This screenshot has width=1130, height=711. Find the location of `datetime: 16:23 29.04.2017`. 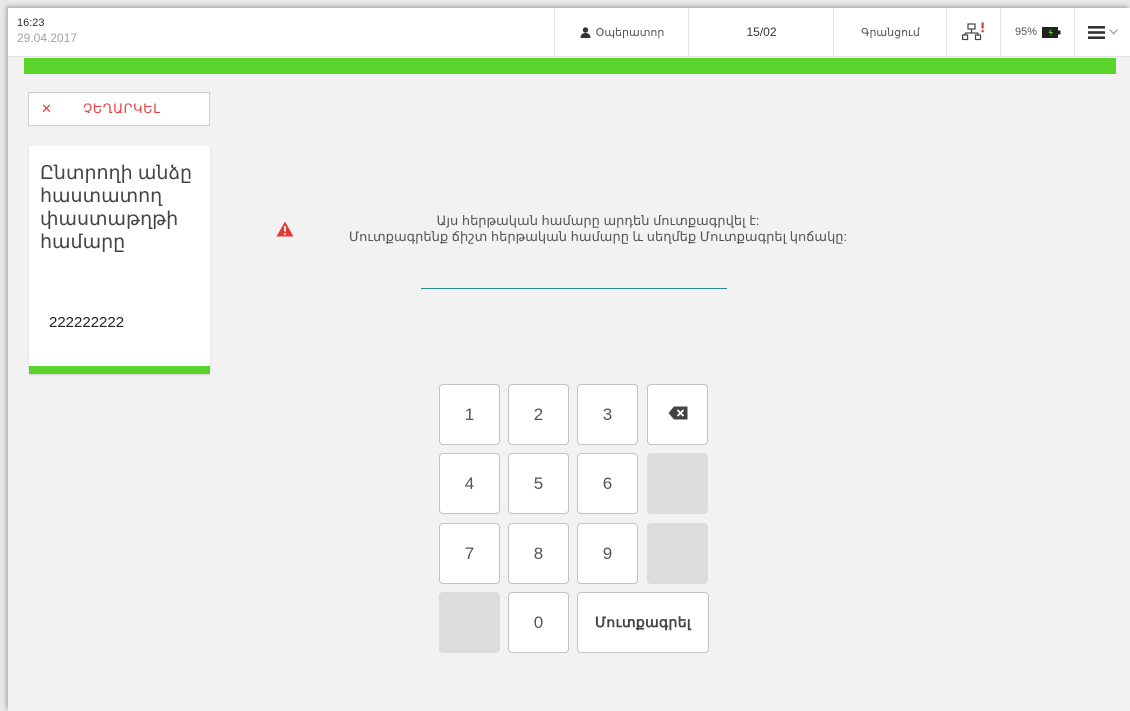

datetime: 16:23 29.04.2017 is located at coordinates (47, 31).